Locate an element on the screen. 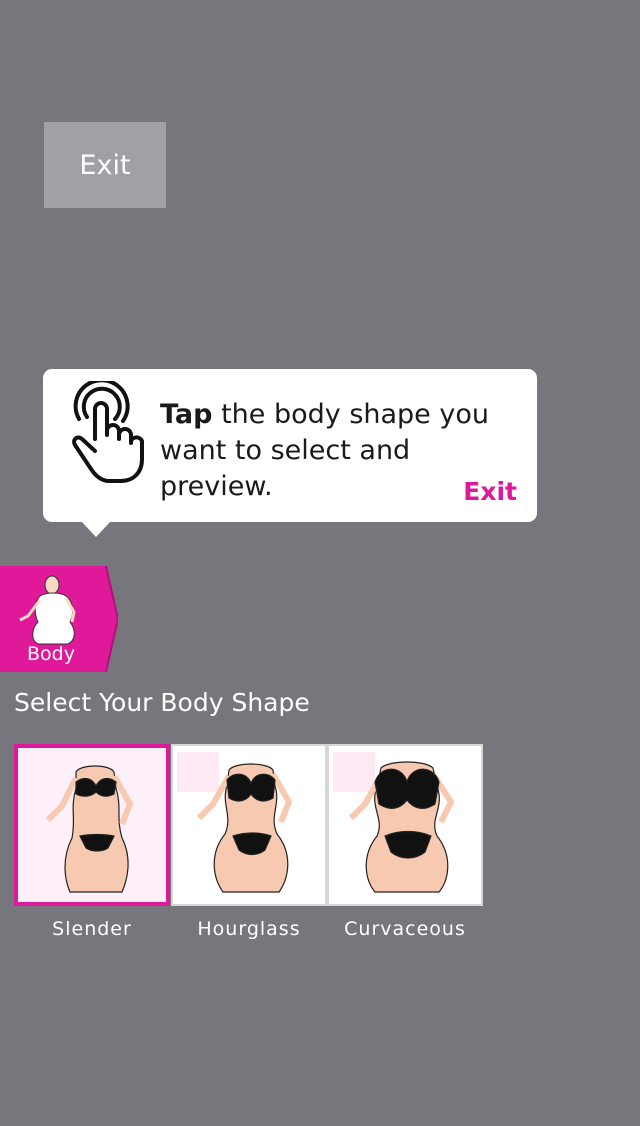  tooltip-pointer is located at coordinates (96, 529).